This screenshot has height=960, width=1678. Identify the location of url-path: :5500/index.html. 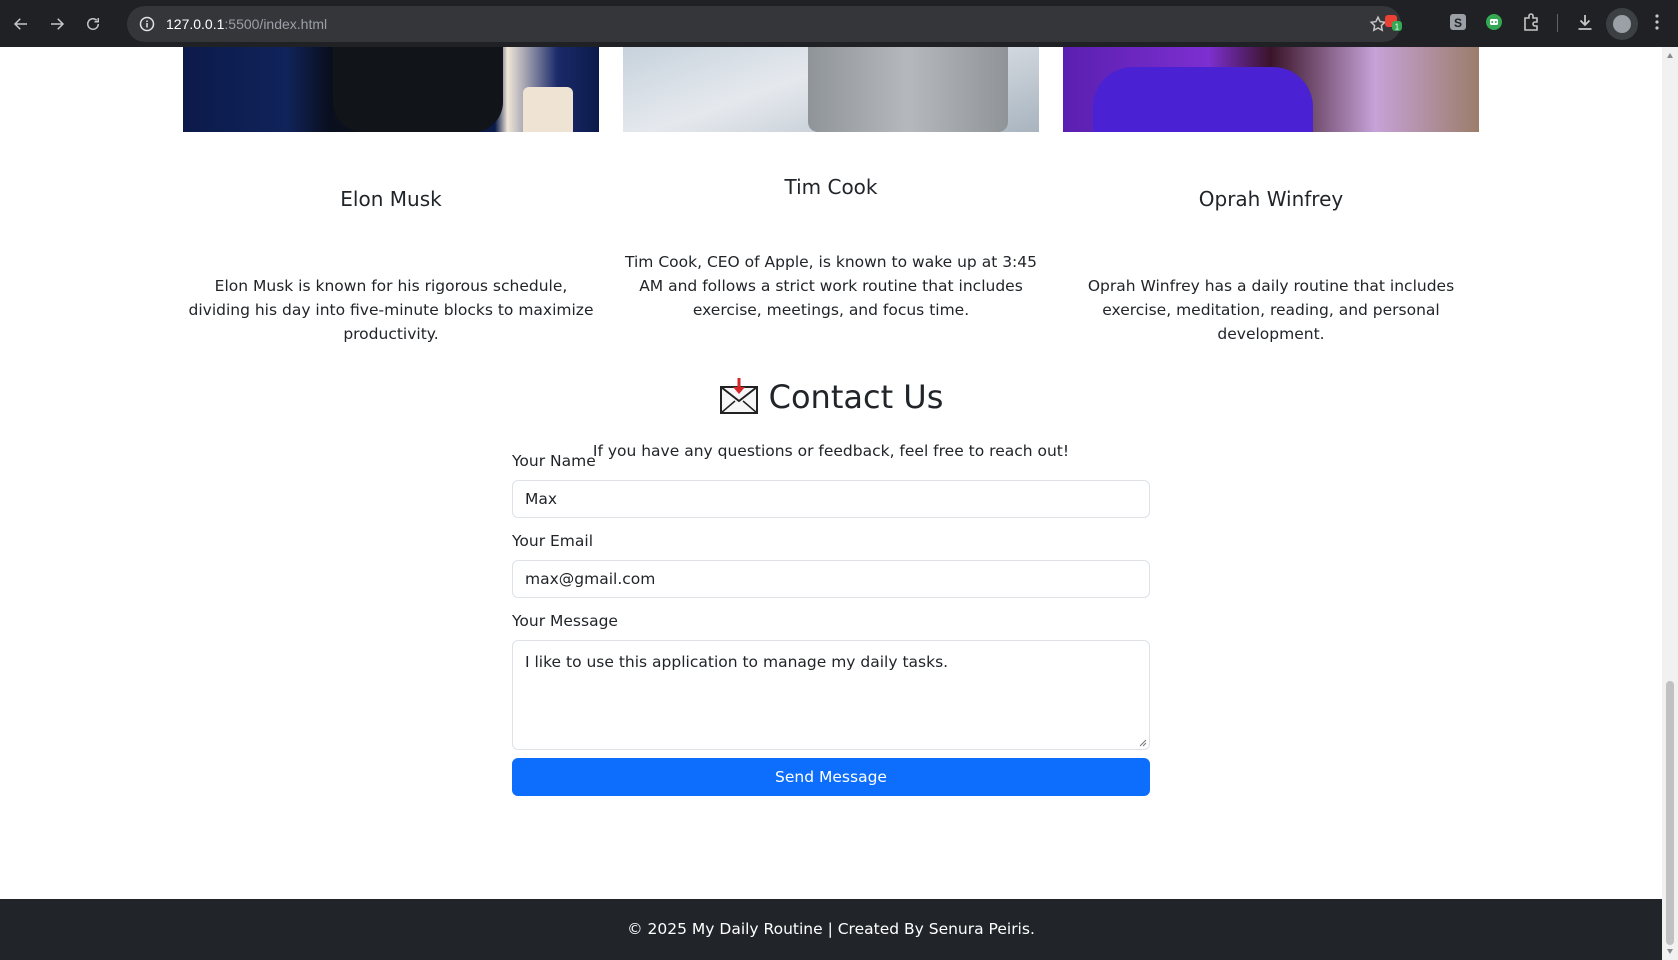
(276, 23).